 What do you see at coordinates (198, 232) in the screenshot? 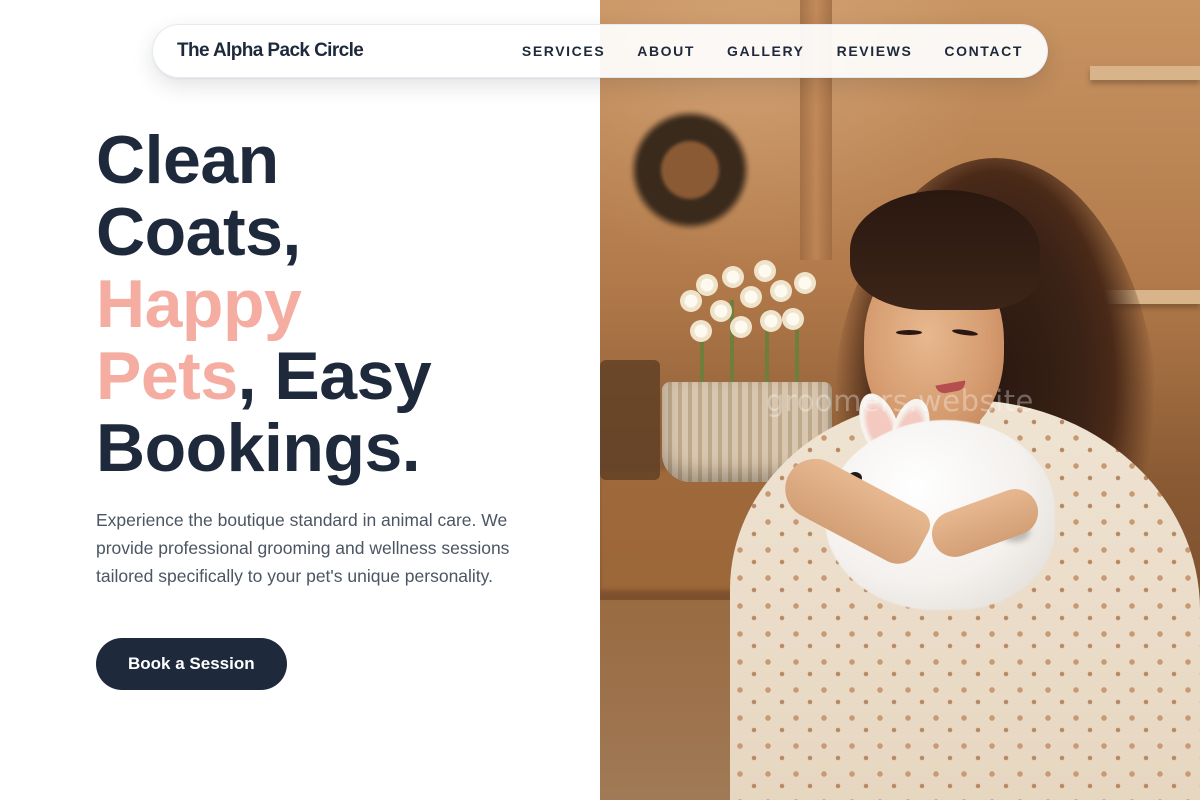
I see `hero-title-line: Coats,` at bounding box center [198, 232].